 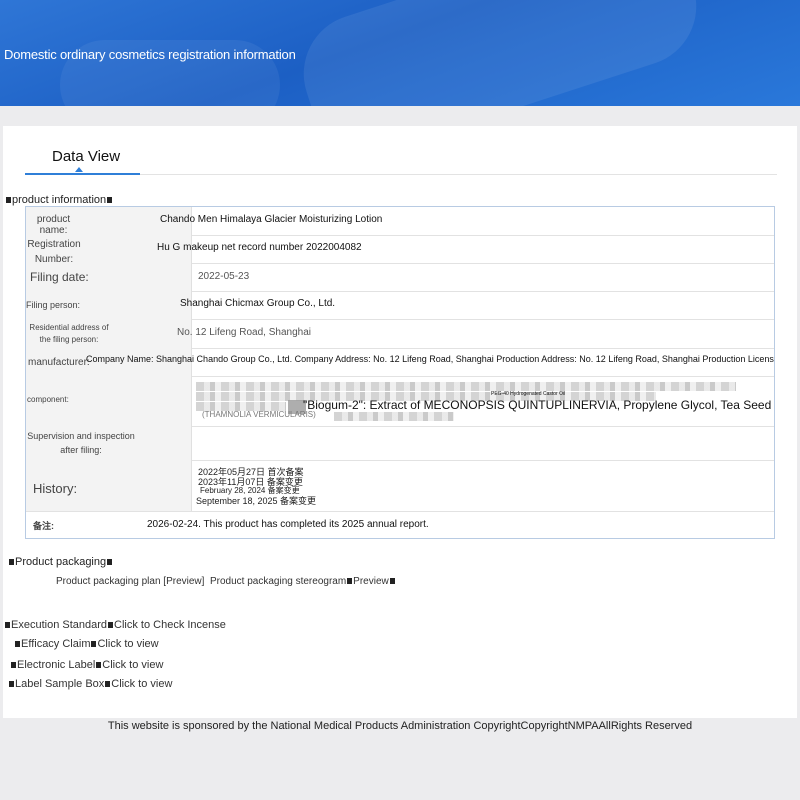 What do you see at coordinates (56, 665) in the screenshot?
I see `electronic-label-label: Electronic Label` at bounding box center [56, 665].